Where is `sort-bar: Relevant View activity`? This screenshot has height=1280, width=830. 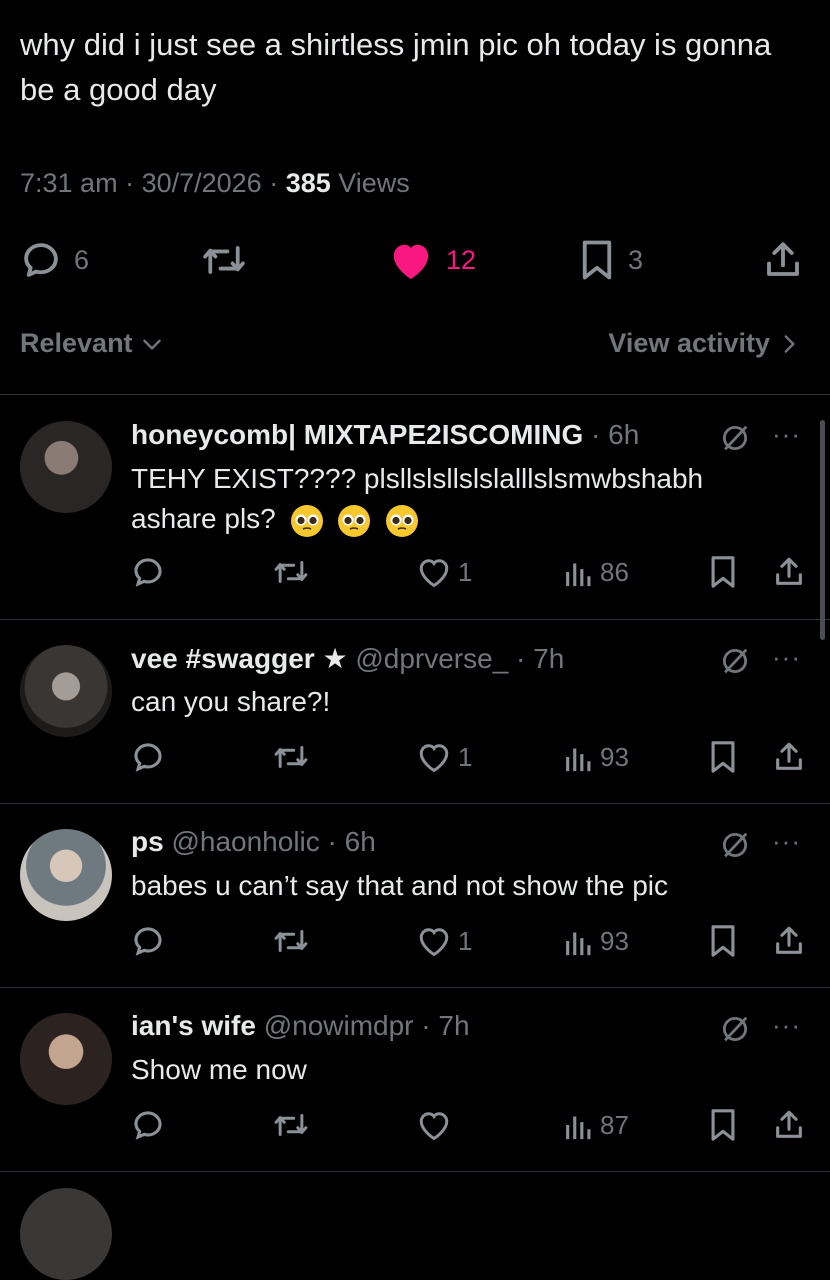 sort-bar: Relevant View activity is located at coordinates (415, 344).